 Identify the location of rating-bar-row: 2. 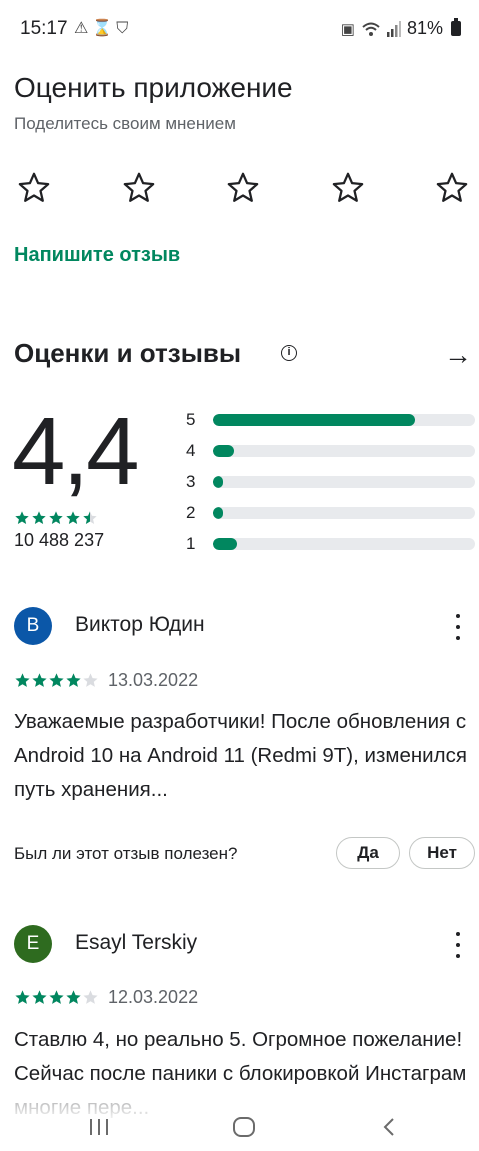
(330, 512).